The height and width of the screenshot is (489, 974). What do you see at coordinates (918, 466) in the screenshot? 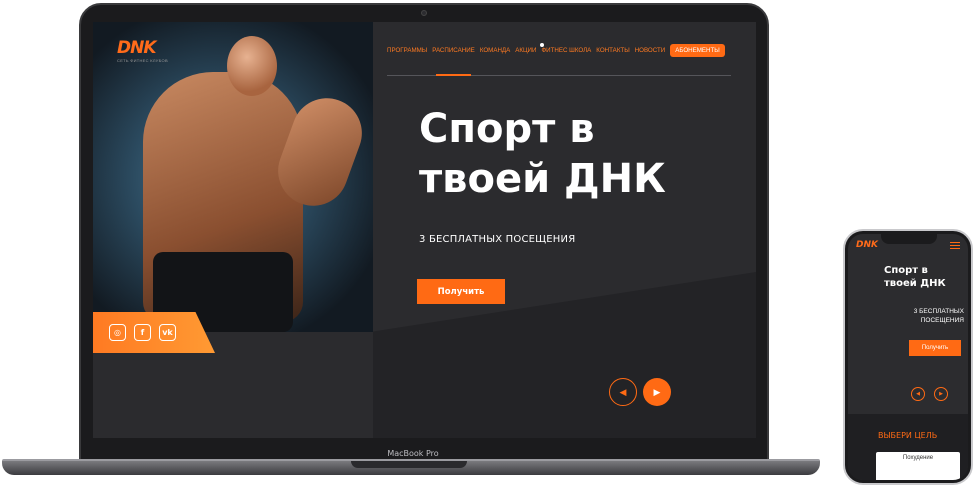
I see `goal-card: Похудение` at bounding box center [918, 466].